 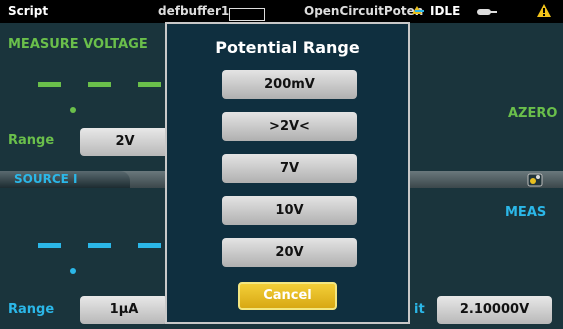 I want to click on source-range-button: 1μA, so click(x=124, y=310).